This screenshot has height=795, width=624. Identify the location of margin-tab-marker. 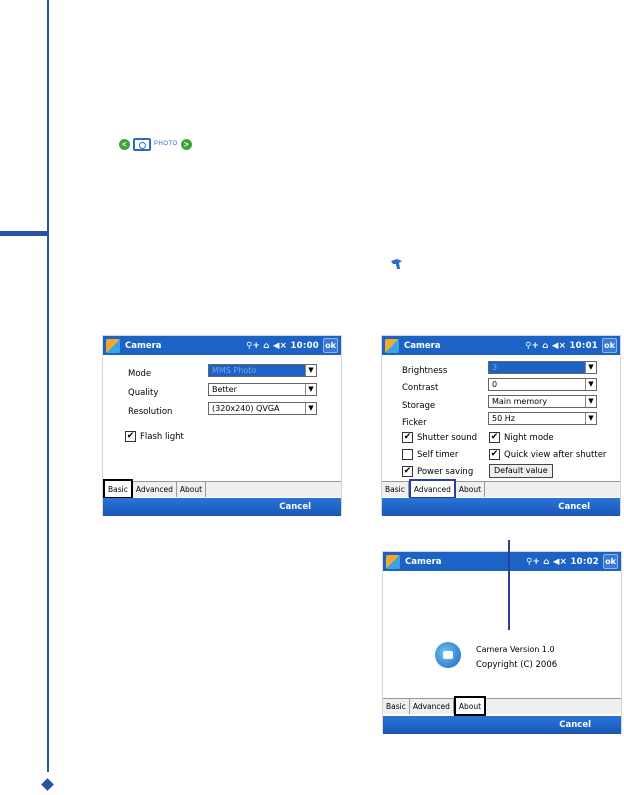
(24, 233).